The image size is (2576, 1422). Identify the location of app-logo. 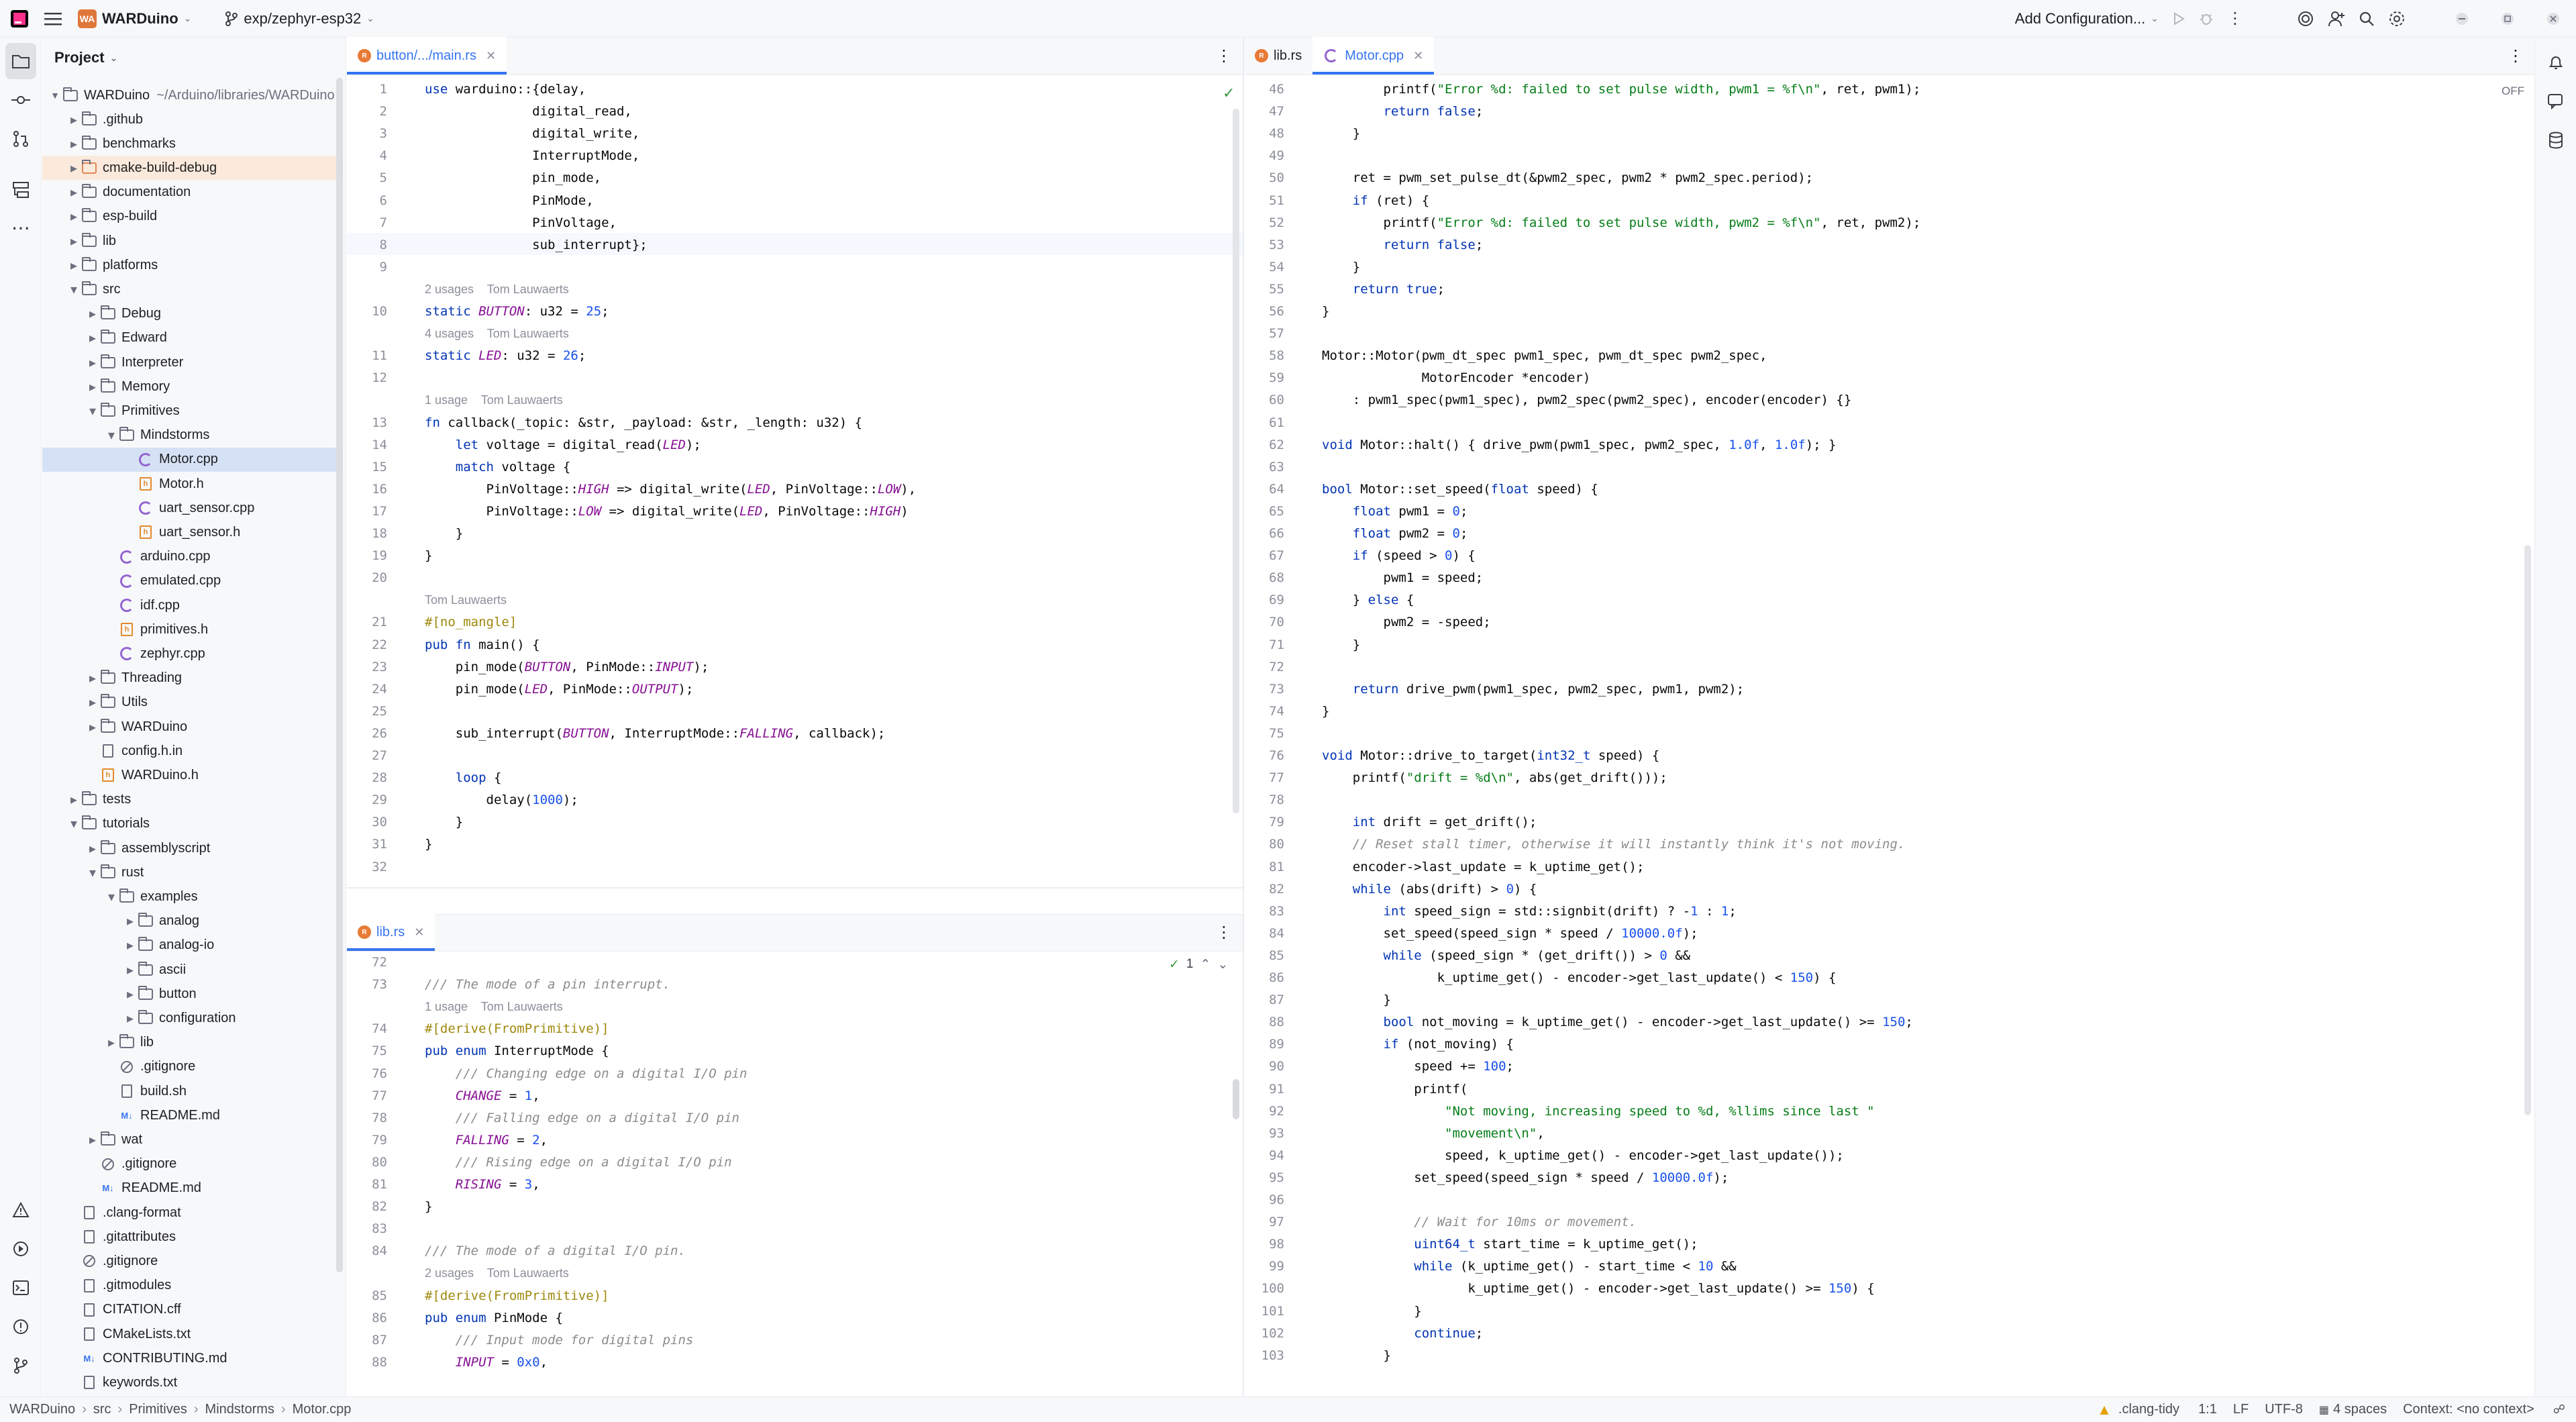
(17, 19).